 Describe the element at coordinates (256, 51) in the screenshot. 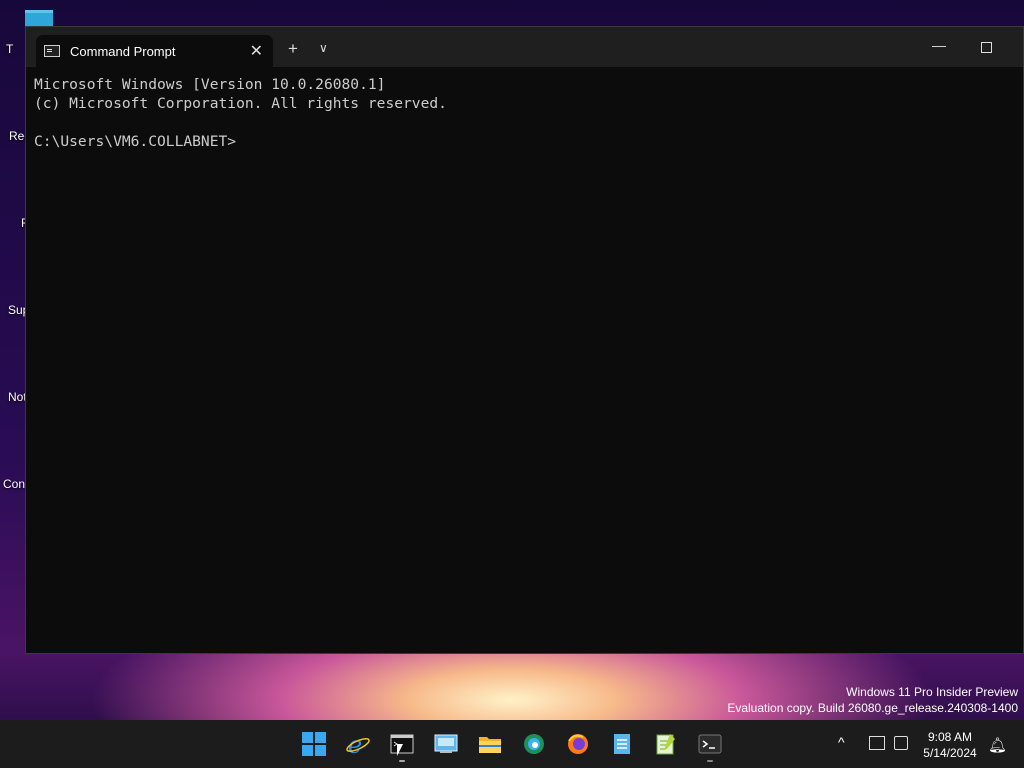

I see `close-tab-icon: ✕` at that location.